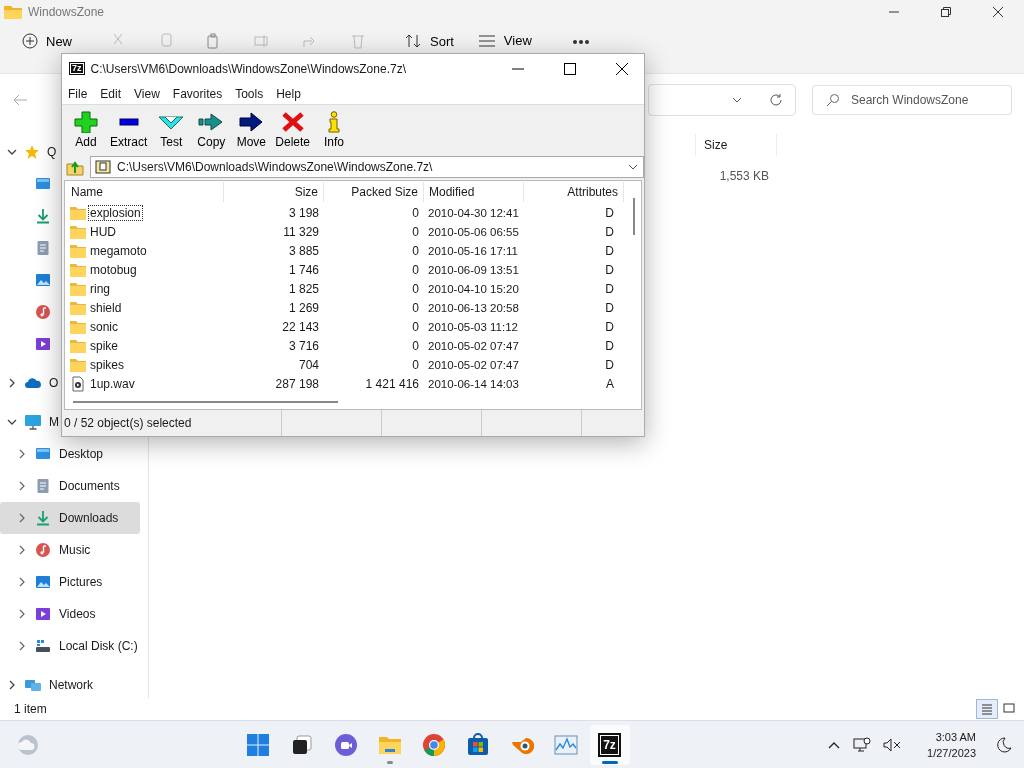 This screenshot has height=768, width=1024. I want to click on back-arrow-icon, so click(20, 100).